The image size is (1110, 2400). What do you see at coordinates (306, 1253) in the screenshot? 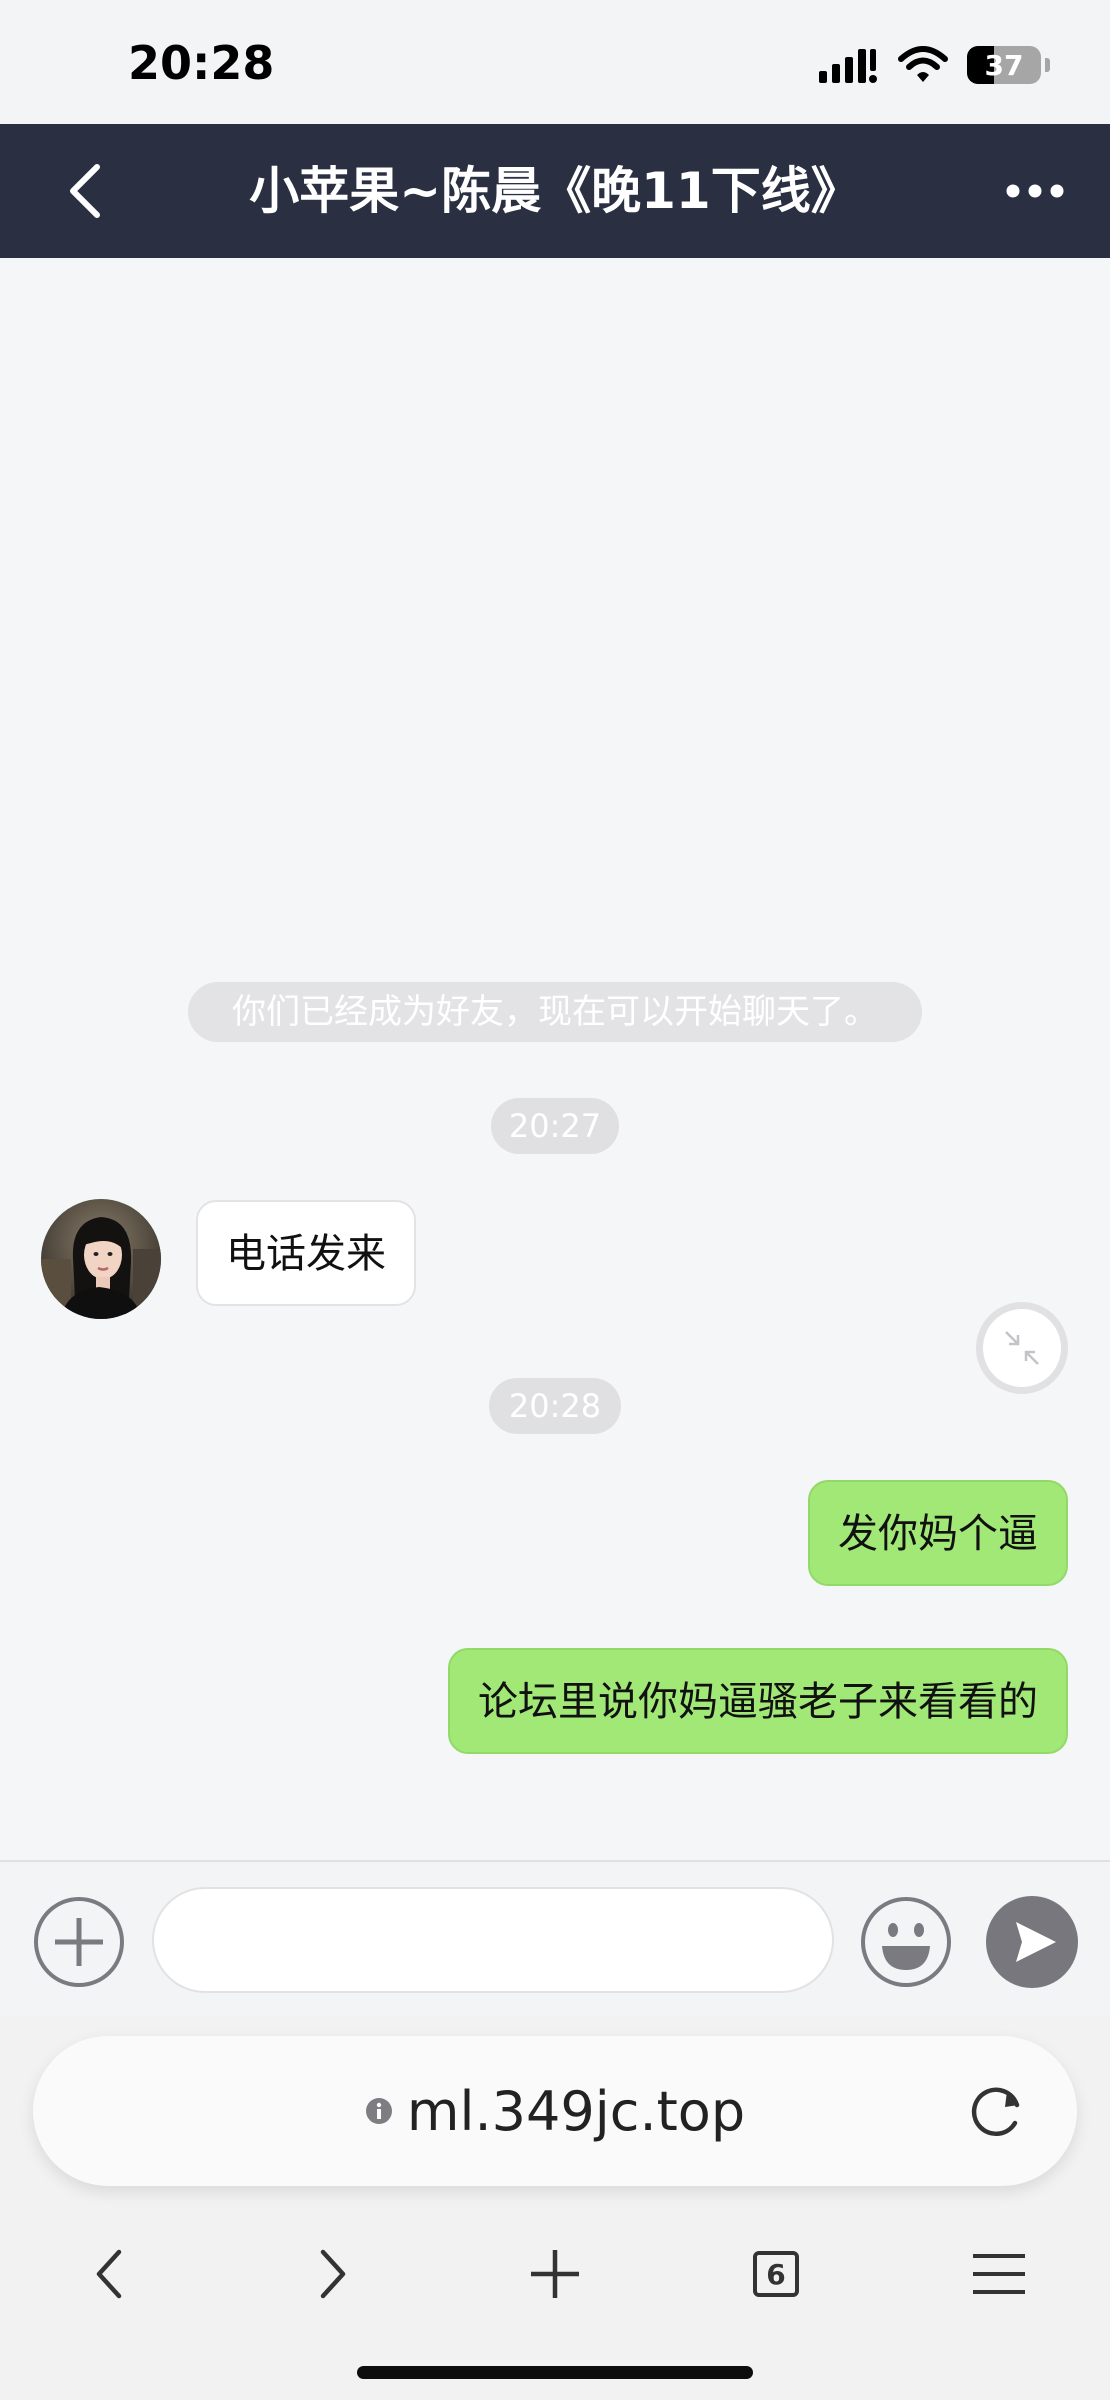
I see `incoming-message-bubble: 电话发来` at bounding box center [306, 1253].